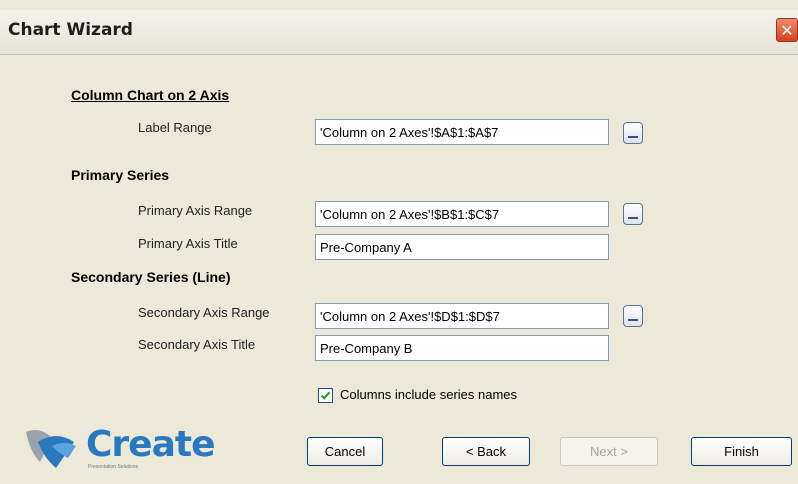  Describe the element at coordinates (70, 30) in the screenshot. I see `window-title: Chart Wizard` at that location.